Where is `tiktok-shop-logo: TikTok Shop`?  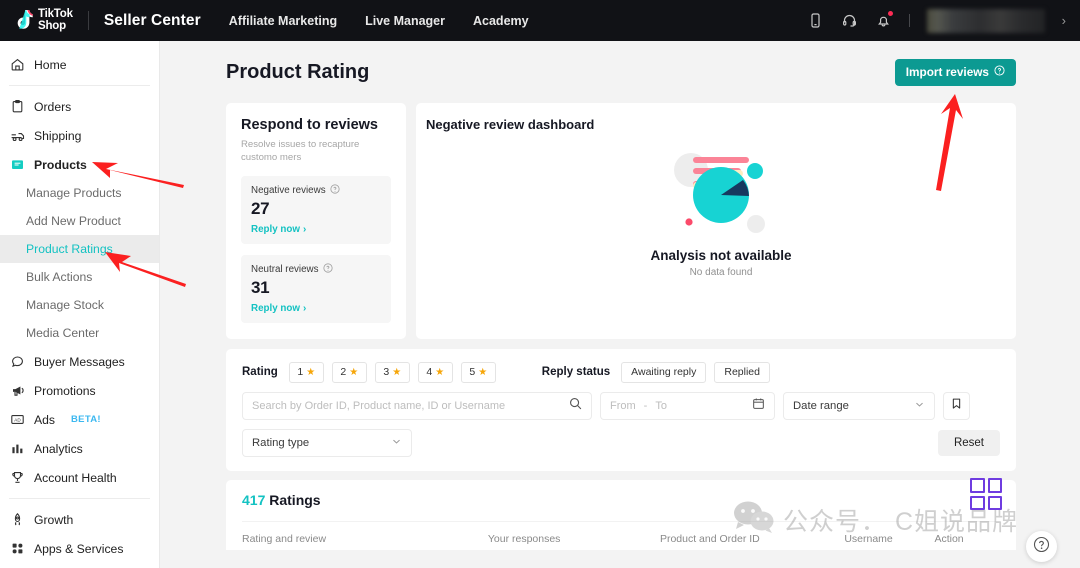
tiktok-shop-logo: TikTok Shop is located at coordinates (43, 20).